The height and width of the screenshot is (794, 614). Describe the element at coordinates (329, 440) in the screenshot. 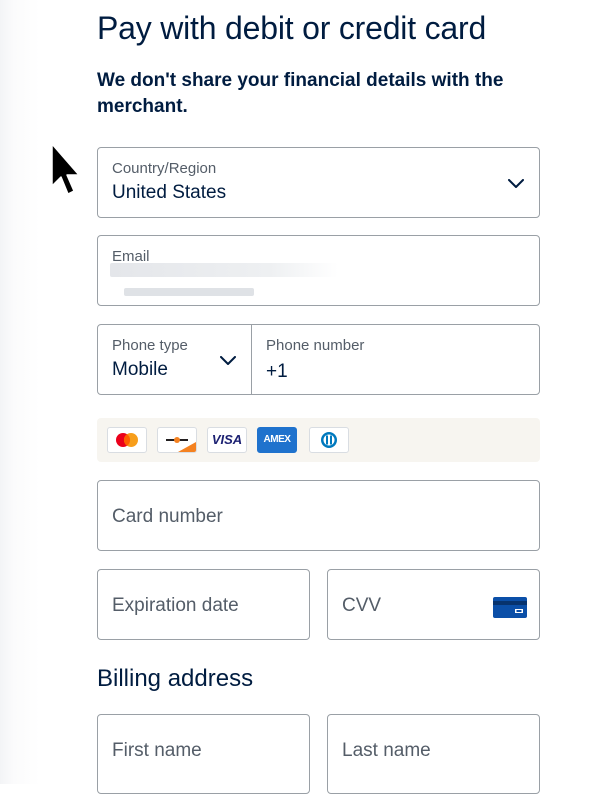

I see `diners-club-icon` at that location.